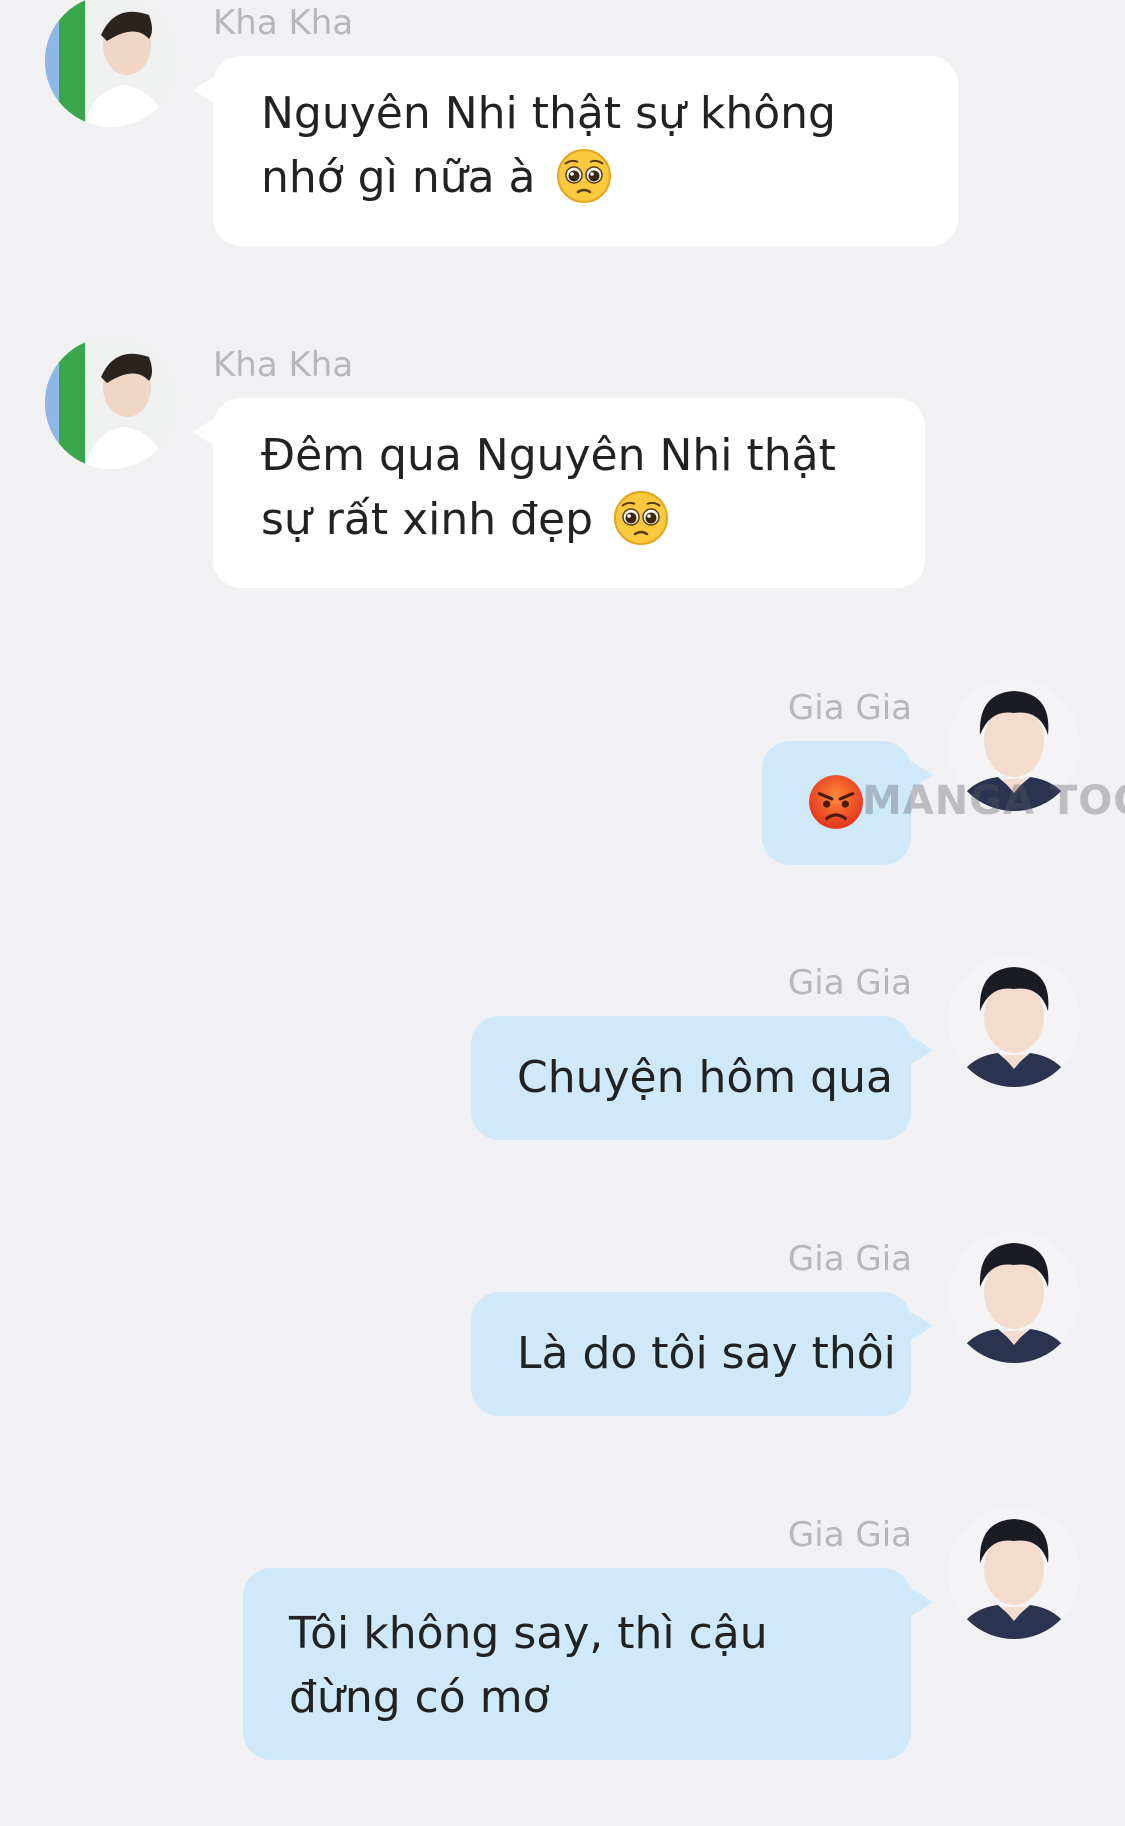 The height and width of the screenshot is (1826, 1125). Describe the element at coordinates (528, 1665) in the screenshot. I see `message-text: Tôi không say, thì cậu đừng có mơ` at that location.